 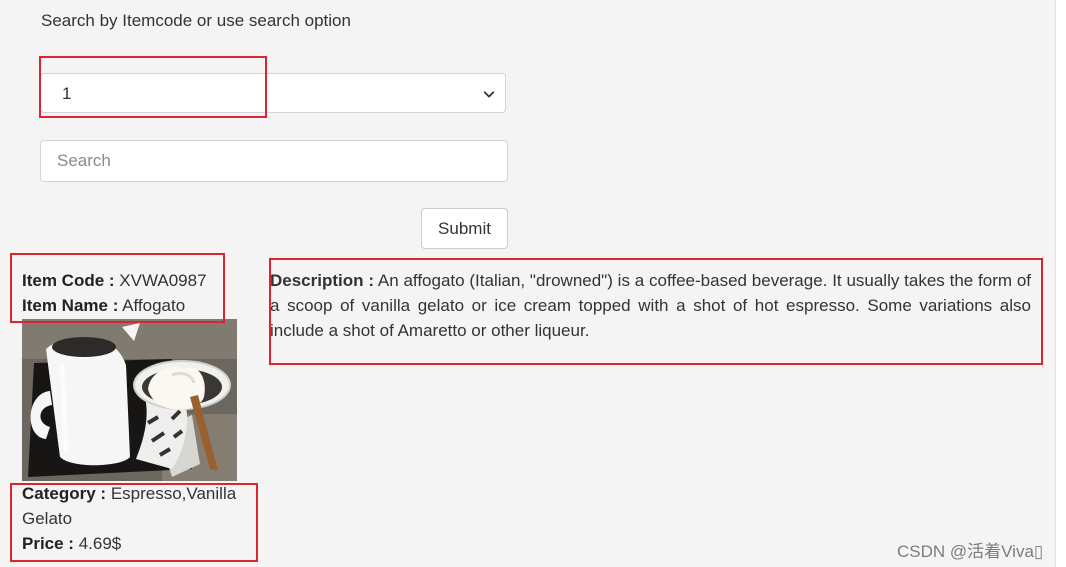 I want to click on item-name-line: Item Name : Affogato, so click(x=103, y=305).